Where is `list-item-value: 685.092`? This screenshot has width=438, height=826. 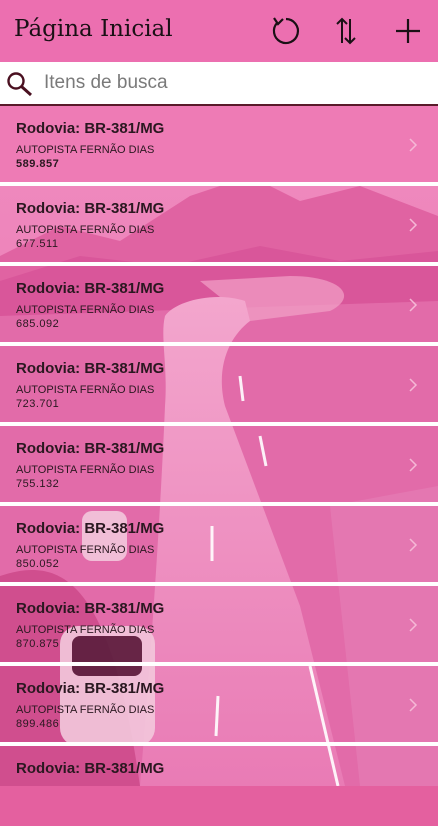 list-item-value: 685.092 is located at coordinates (38, 324).